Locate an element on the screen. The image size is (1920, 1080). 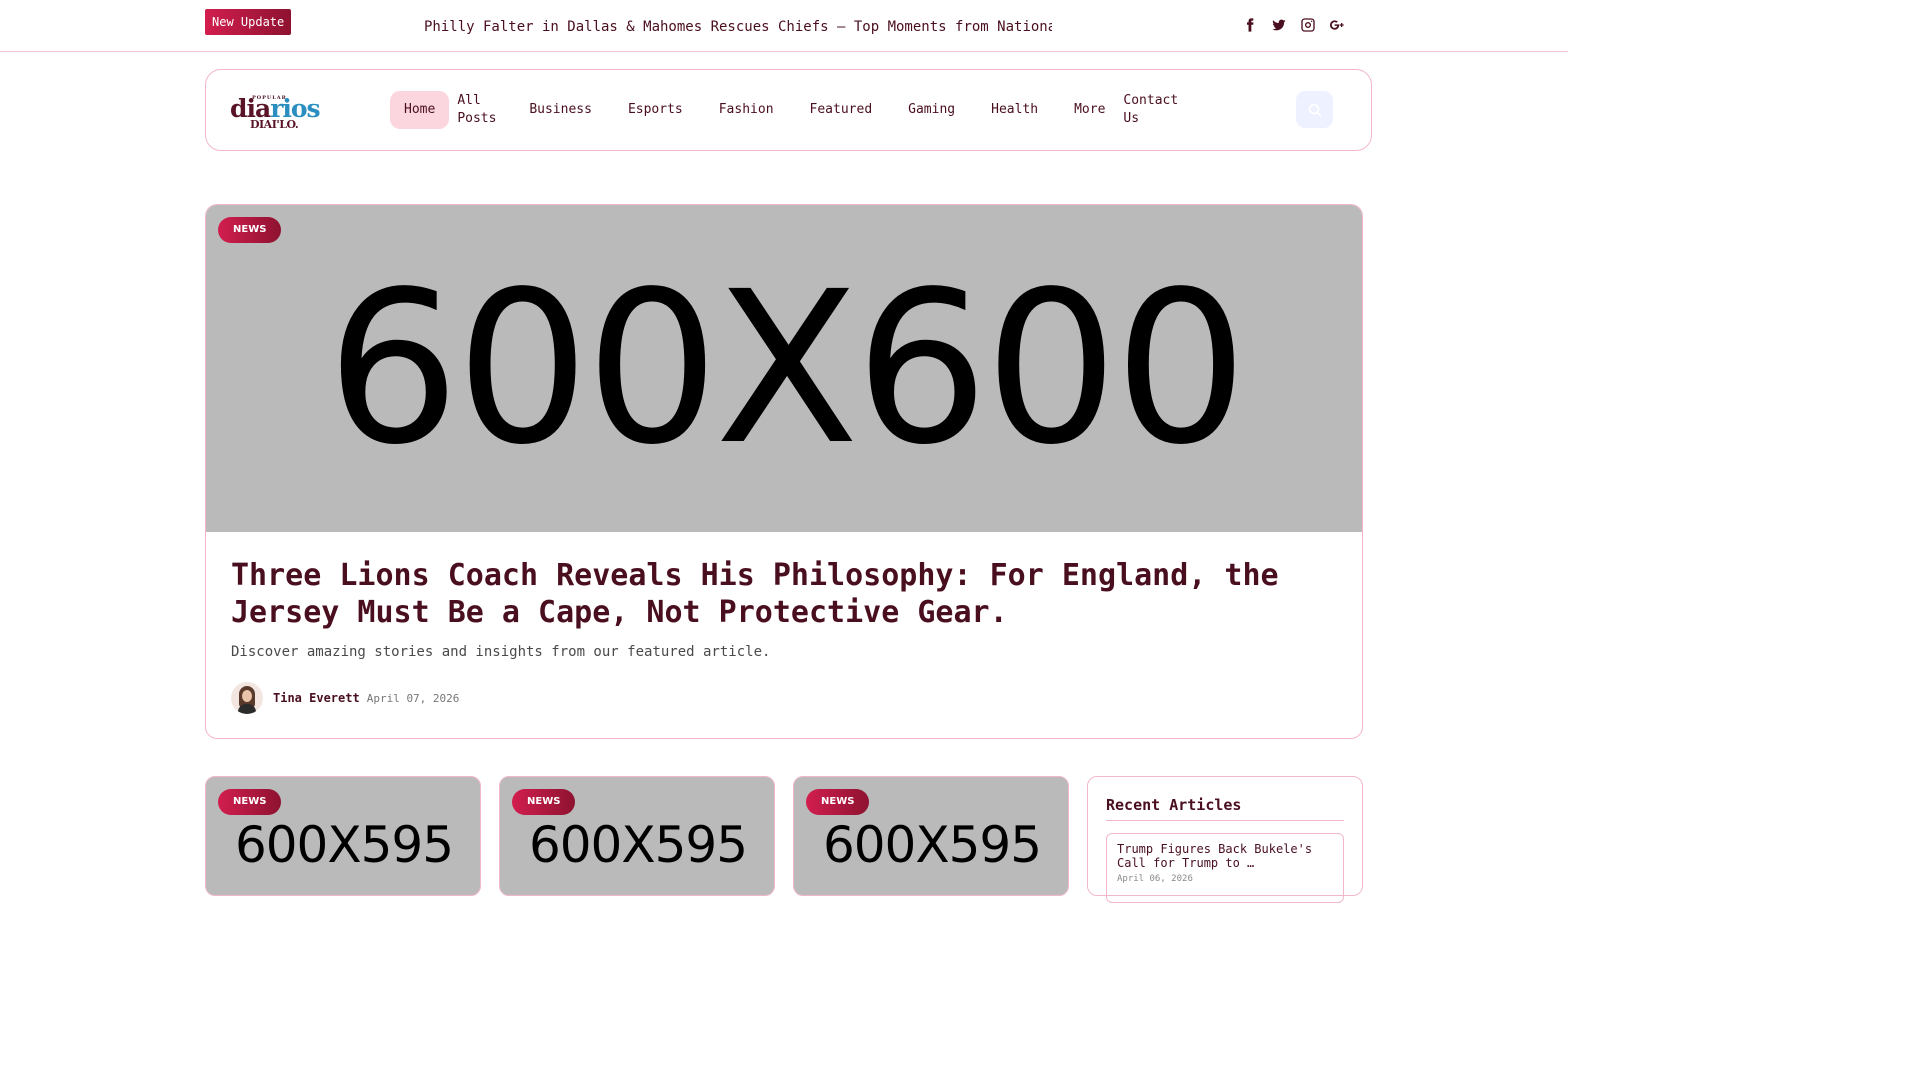
nav-item-contact-us: Contact Us is located at coordinates (1144, 110).